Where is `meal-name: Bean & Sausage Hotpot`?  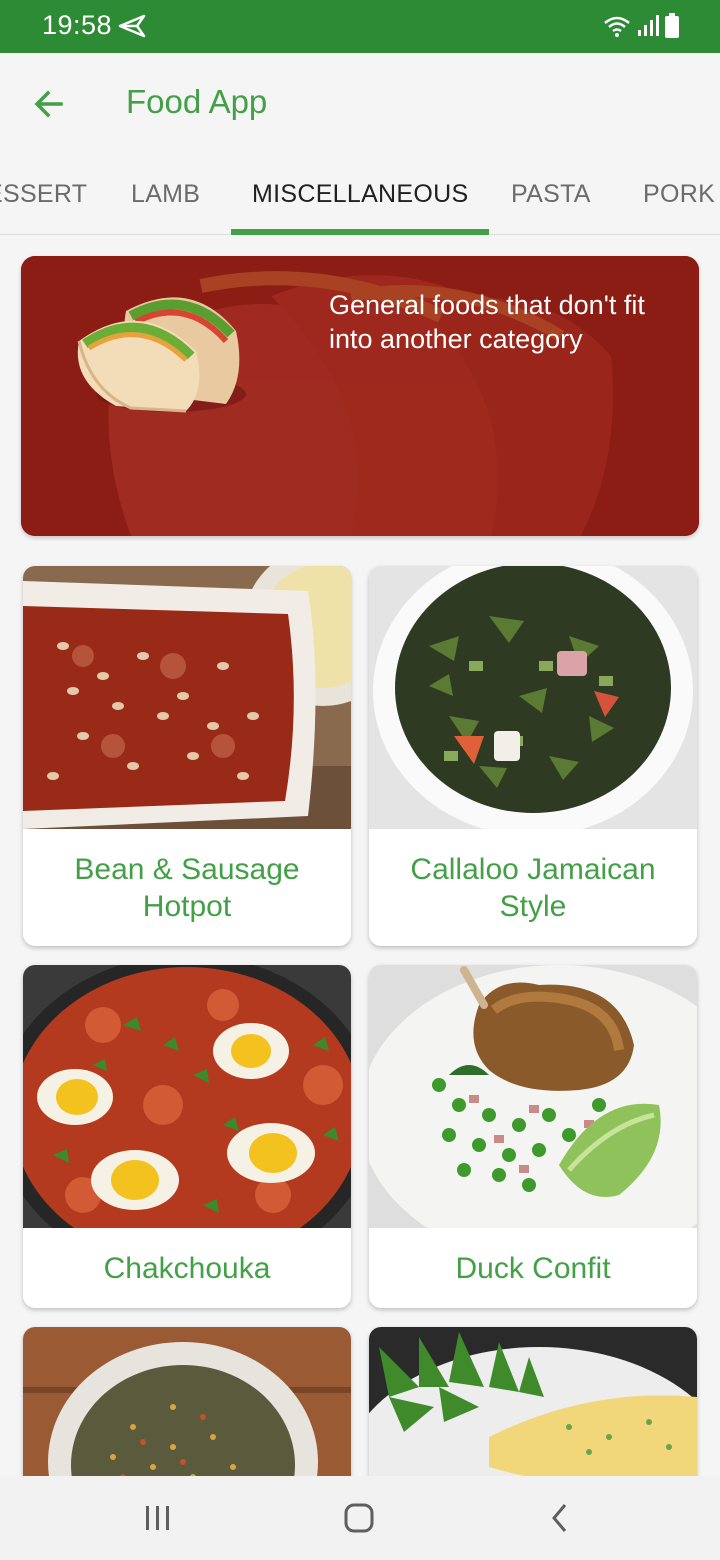 meal-name: Bean & Sausage Hotpot is located at coordinates (187, 887).